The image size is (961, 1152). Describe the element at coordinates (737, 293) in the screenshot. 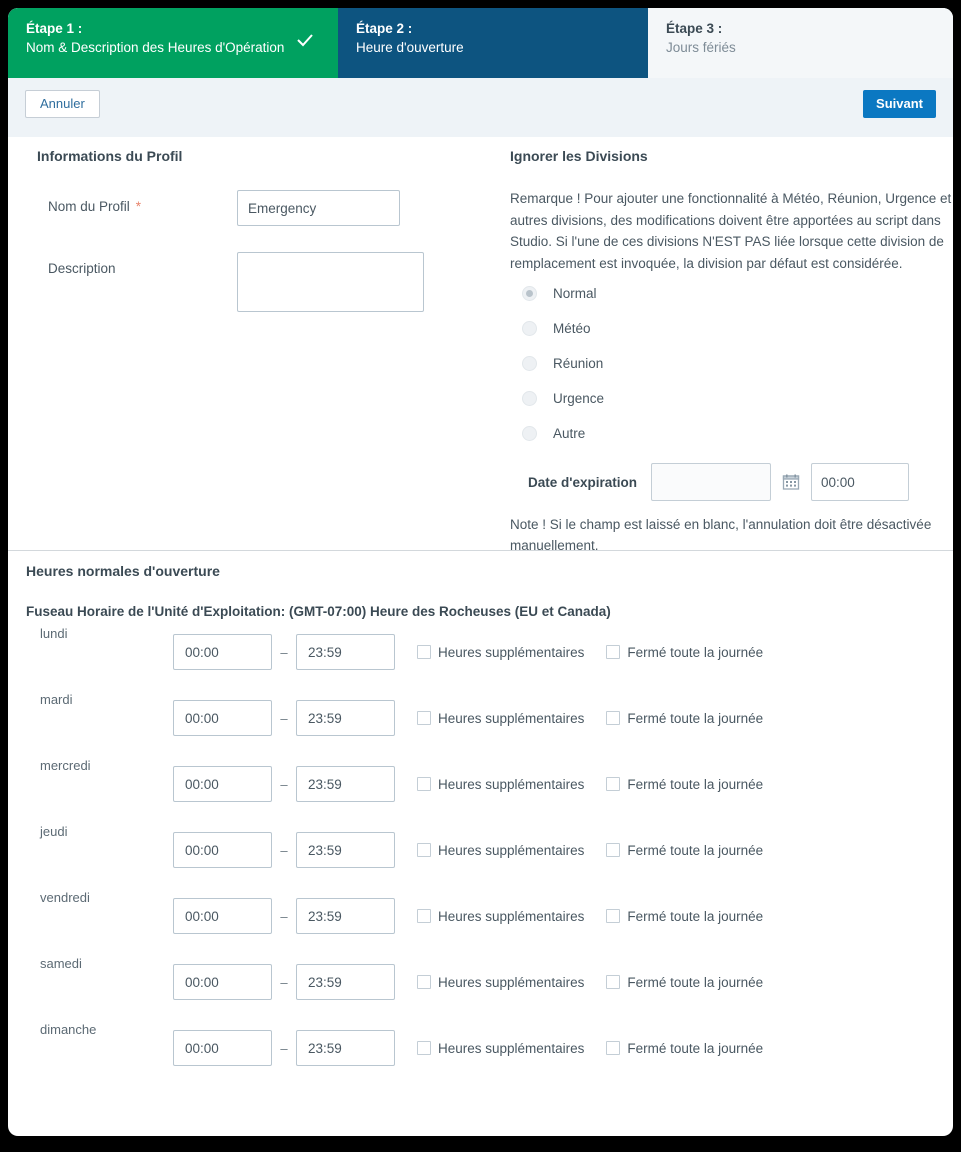

I see `division-option-normal: Normal` at that location.